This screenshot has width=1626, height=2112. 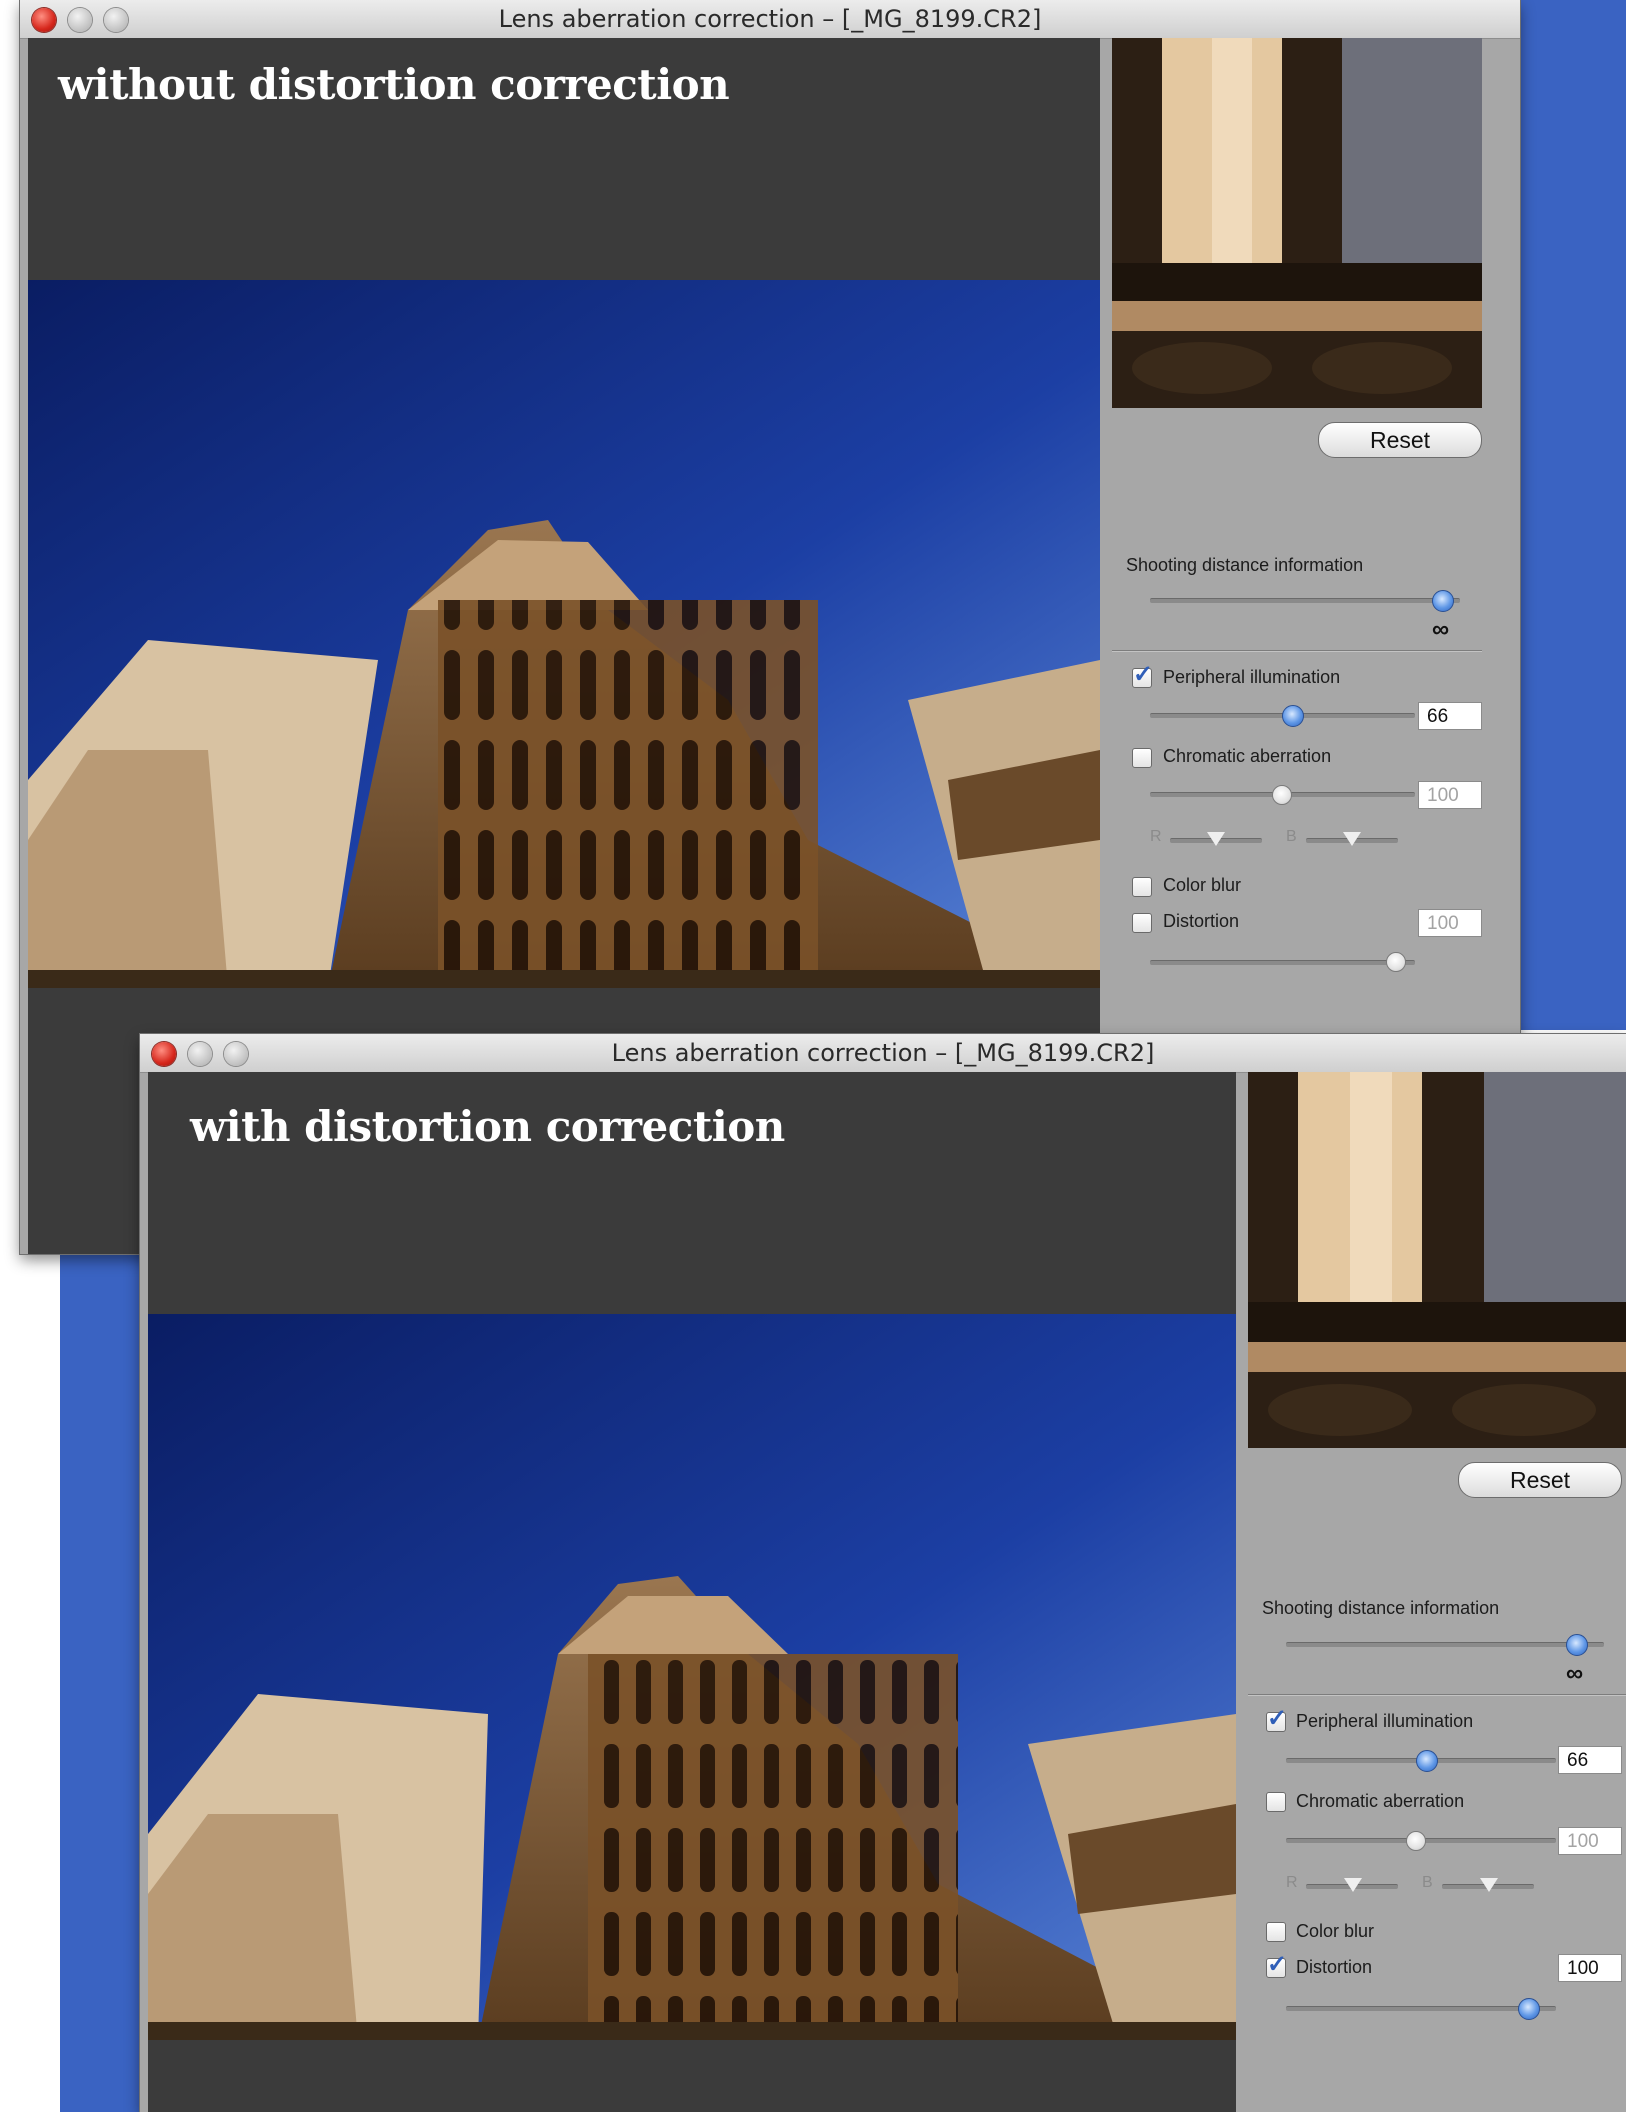 I want to click on overlay-label: with distortion correction, so click(x=487, y=1126).